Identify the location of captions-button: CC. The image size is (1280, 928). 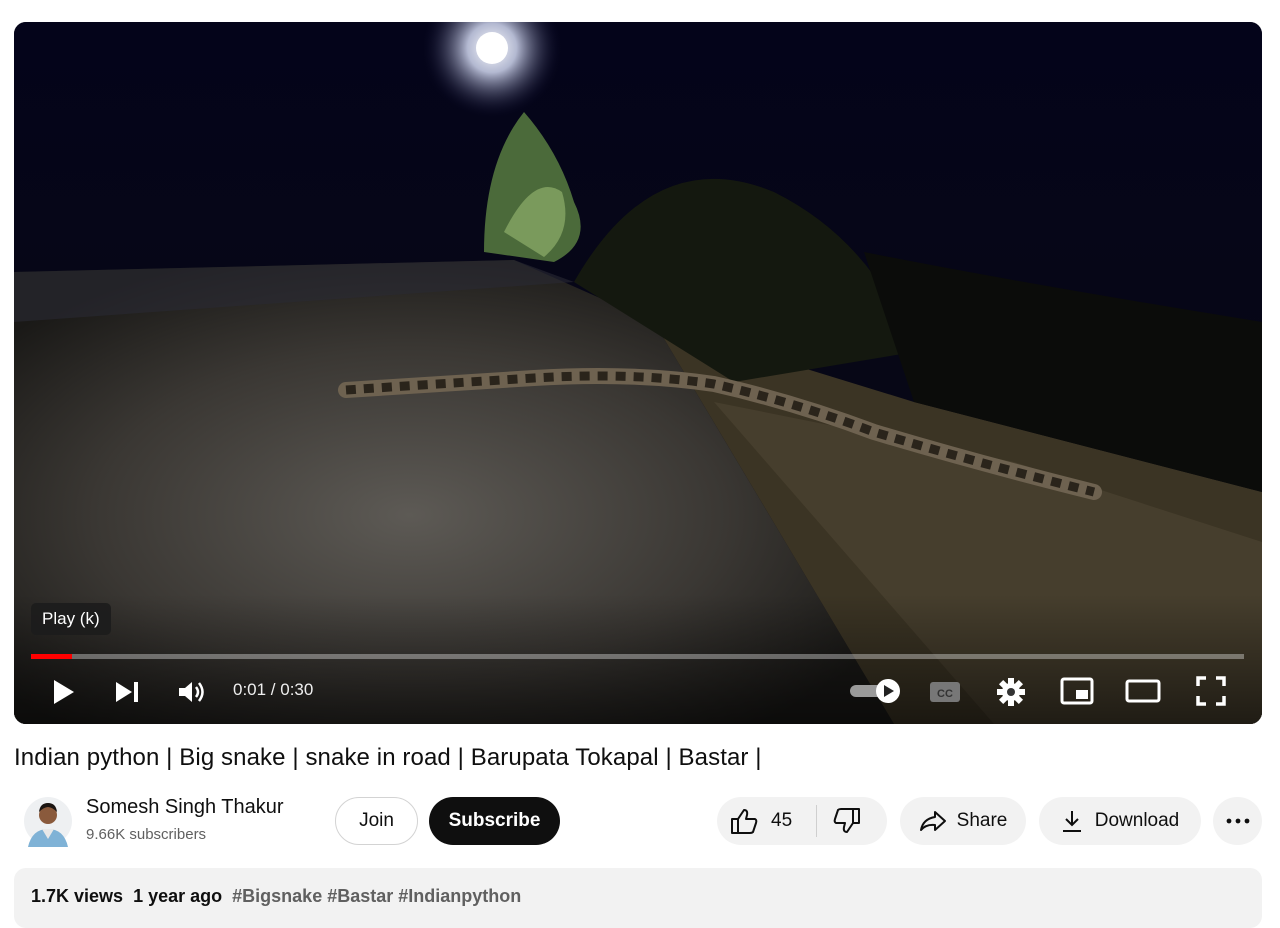
(945, 692).